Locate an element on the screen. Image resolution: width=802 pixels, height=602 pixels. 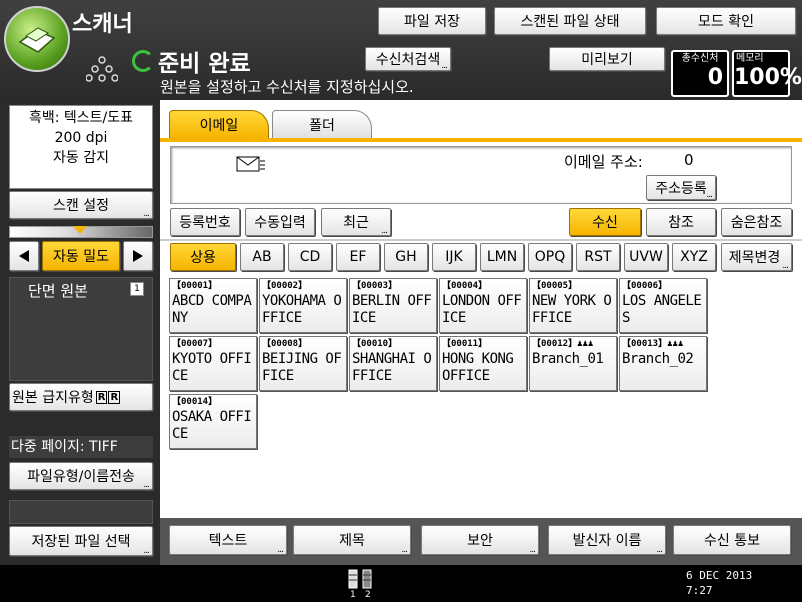
memory-value: 100% is located at coordinates (768, 77).